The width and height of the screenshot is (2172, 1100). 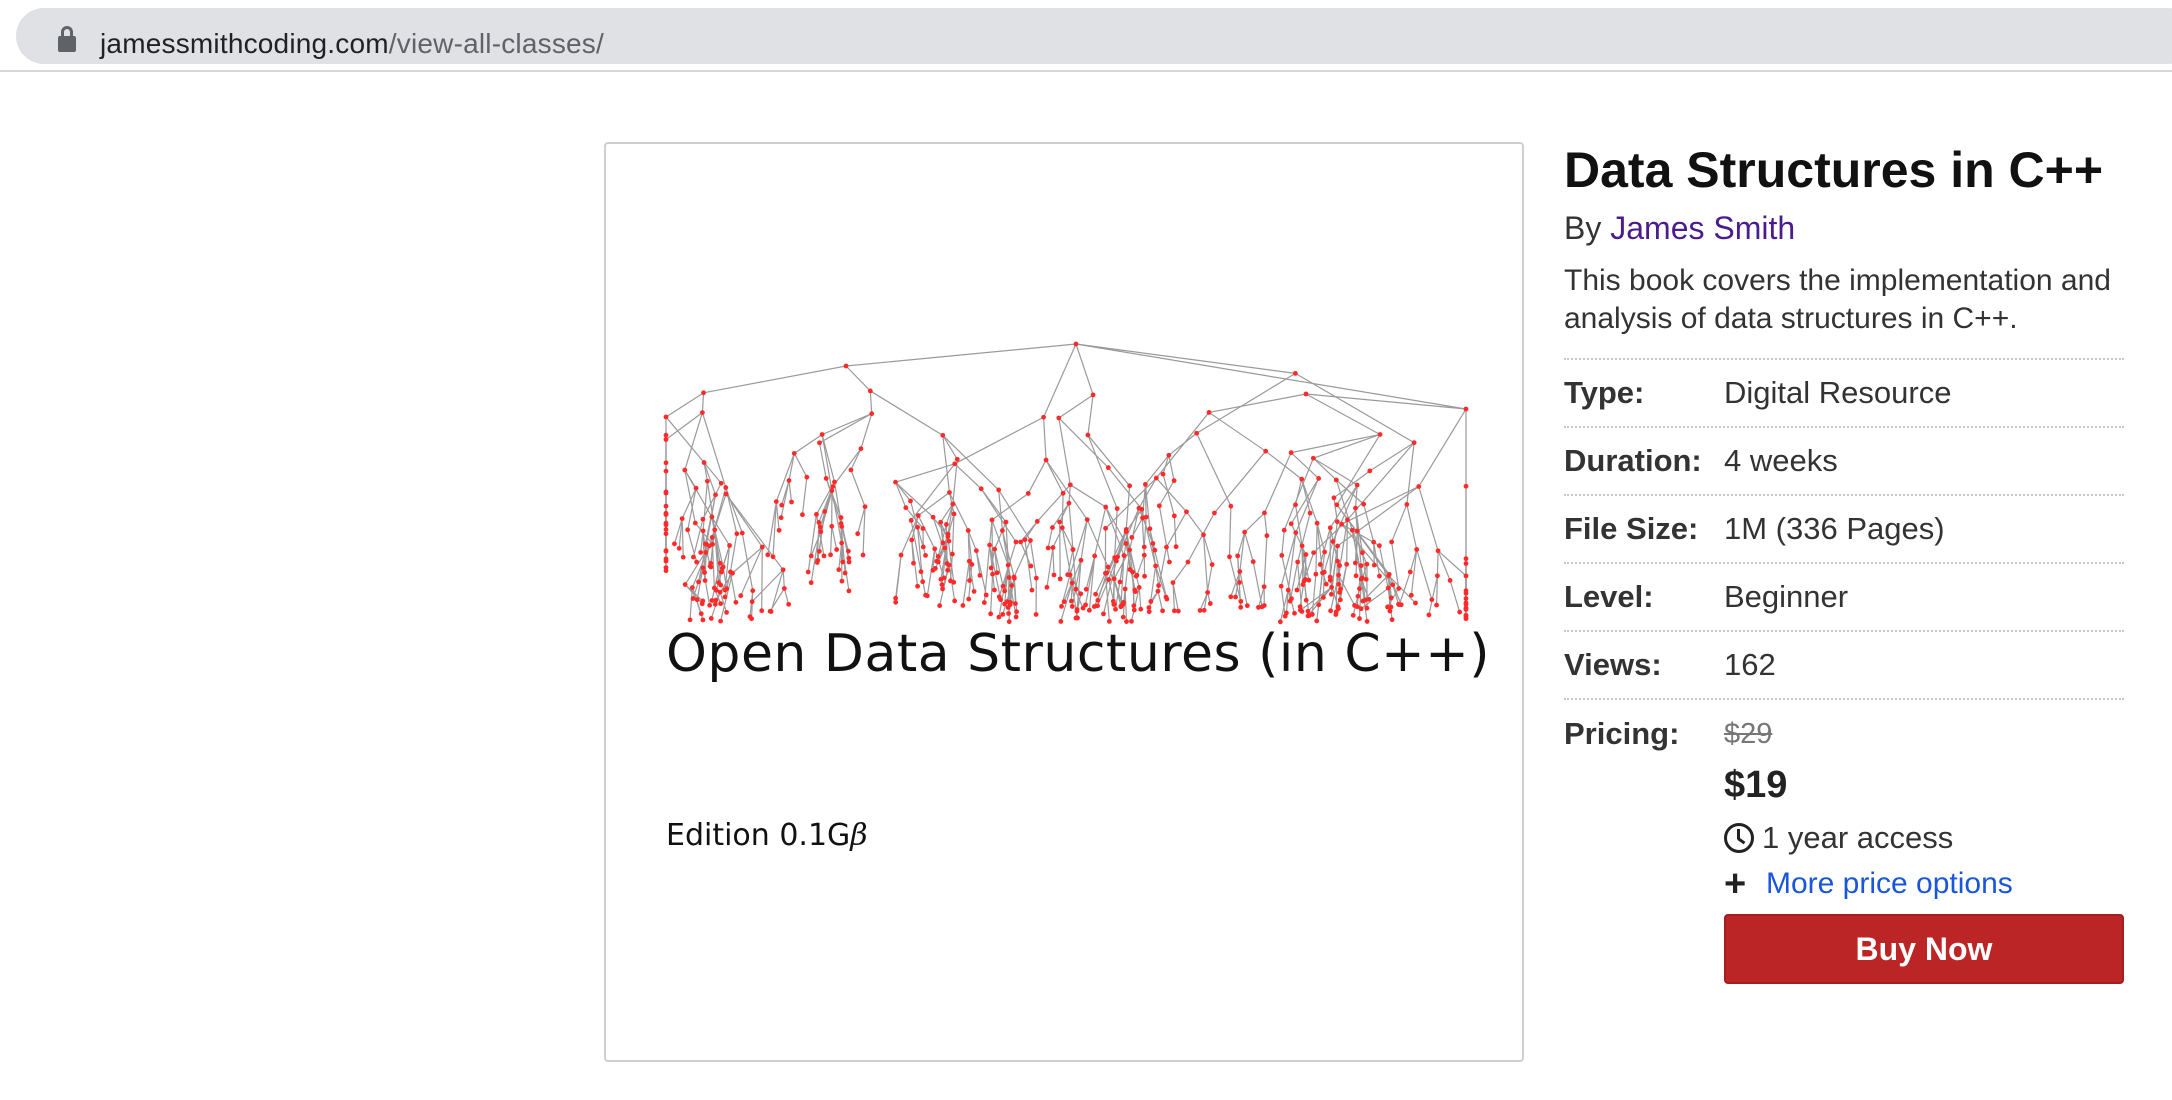 I want to click on clock-icon, so click(x=1739, y=838).